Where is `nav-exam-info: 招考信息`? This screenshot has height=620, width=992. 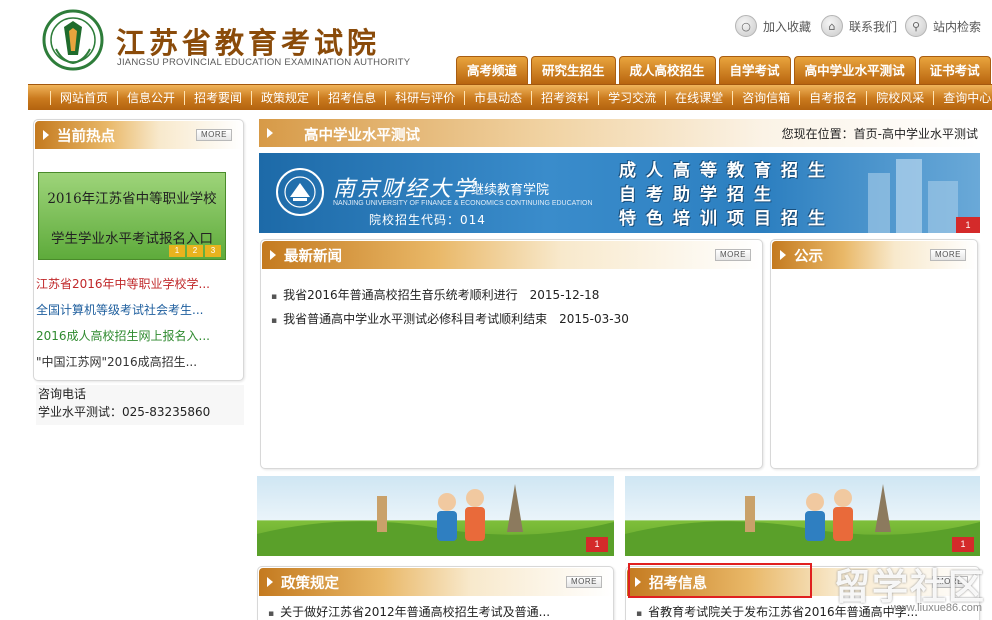 nav-exam-info: 招考信息 is located at coordinates (351, 97).